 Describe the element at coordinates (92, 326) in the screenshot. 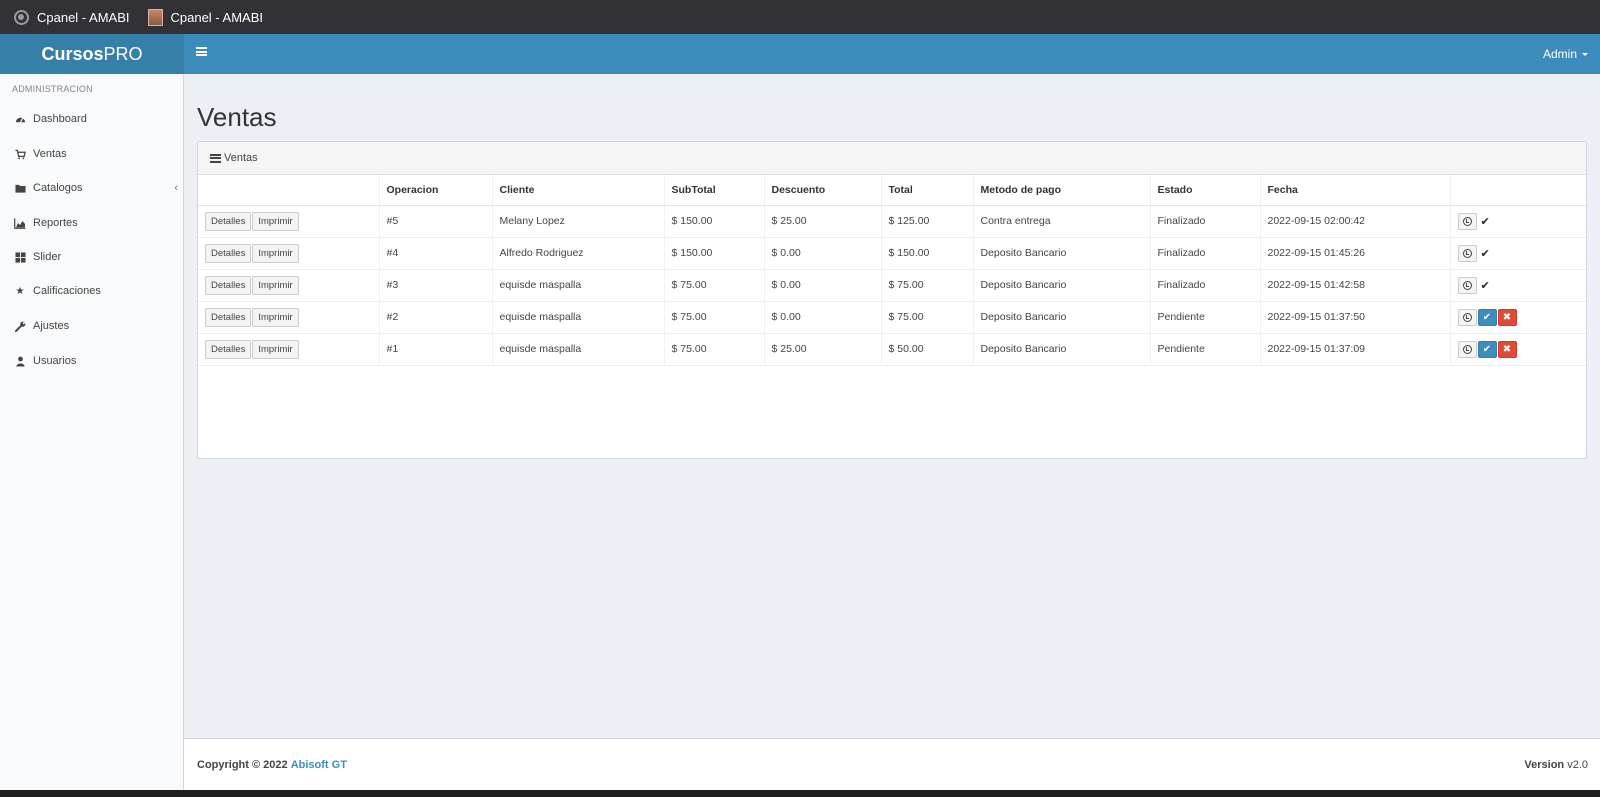

I see `sidebar-item-ajustes: Ajustes` at that location.